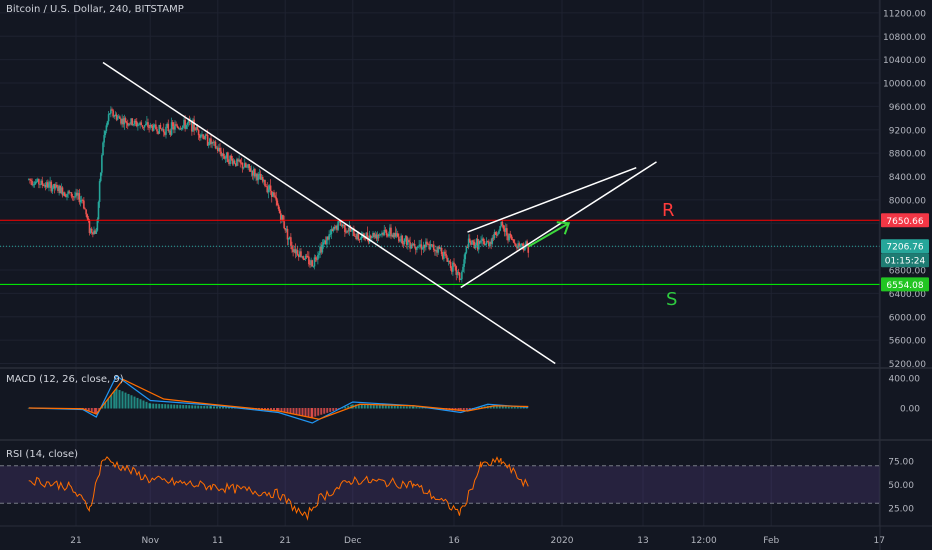 The image size is (932, 550). Describe the element at coordinates (558, 225) in the screenshot. I see `trendline` at that location.